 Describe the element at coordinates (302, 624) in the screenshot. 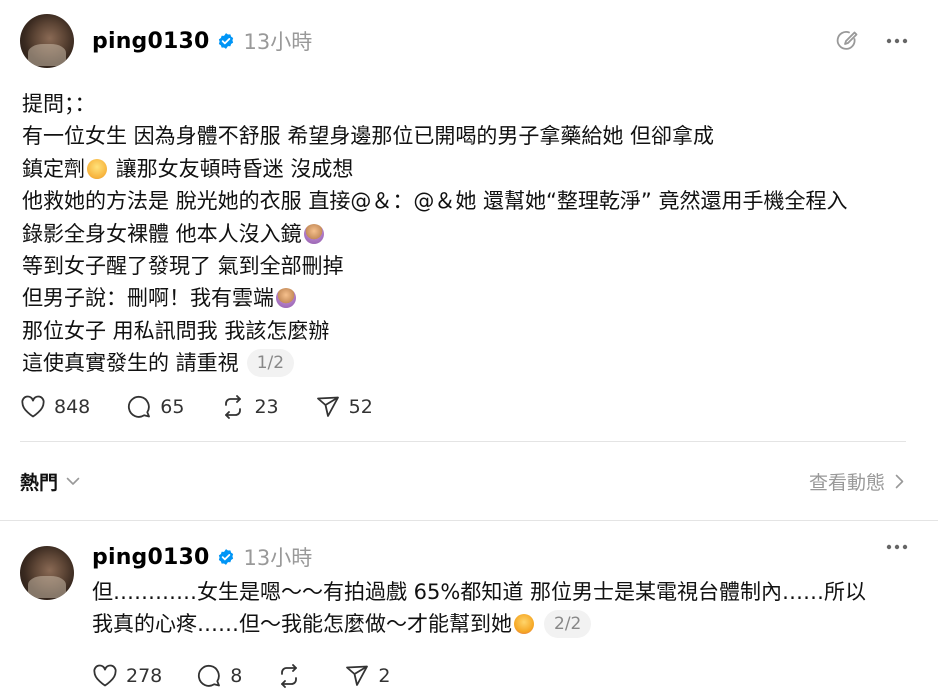

I see `post-text-segment: 我真的心疼……但～我能怎麼做～才能幫到她` at that location.